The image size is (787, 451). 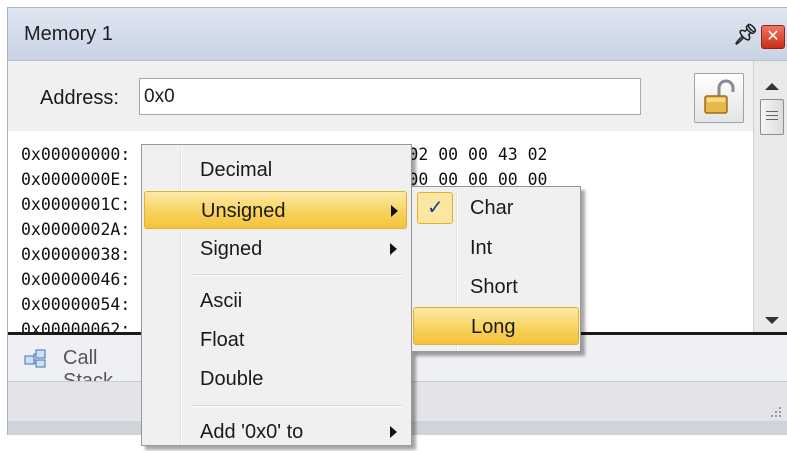 I want to click on menu-item-label: Unsigned, so click(x=243, y=211).